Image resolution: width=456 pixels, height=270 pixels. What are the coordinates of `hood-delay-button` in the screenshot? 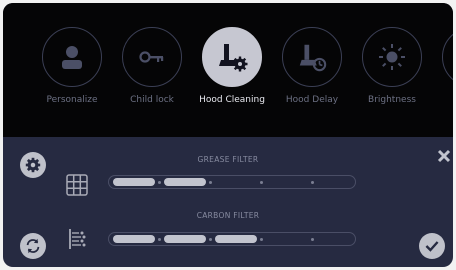 It's located at (312, 57).